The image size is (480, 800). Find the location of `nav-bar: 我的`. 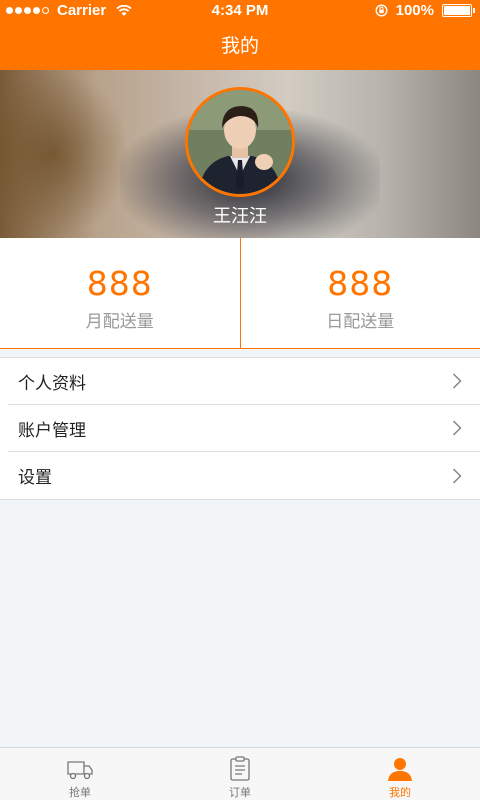

nav-bar: 我的 is located at coordinates (240, 46).